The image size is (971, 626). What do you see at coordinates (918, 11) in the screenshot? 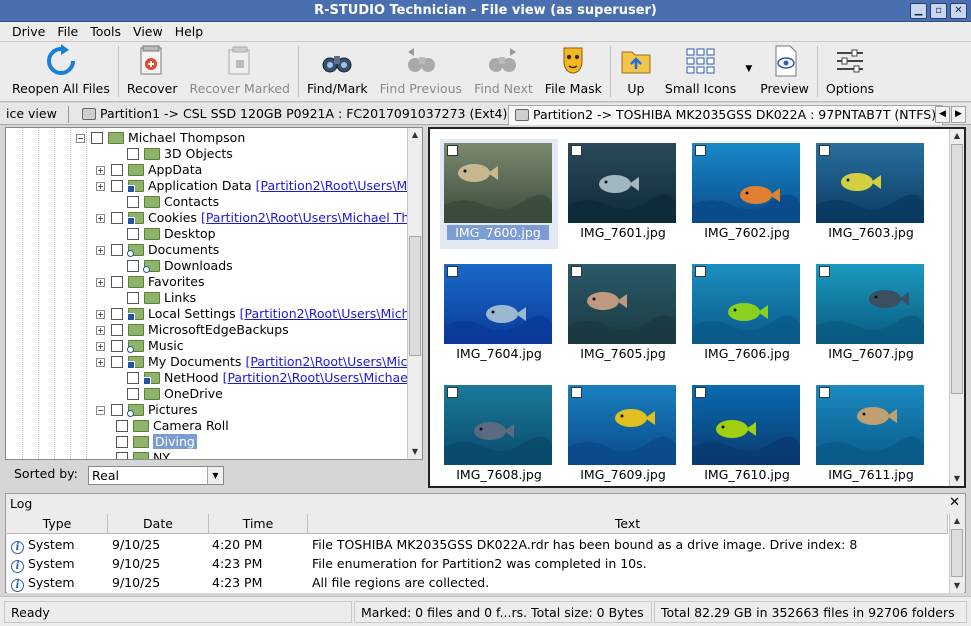
I see `minimize-button: ▁` at bounding box center [918, 11].